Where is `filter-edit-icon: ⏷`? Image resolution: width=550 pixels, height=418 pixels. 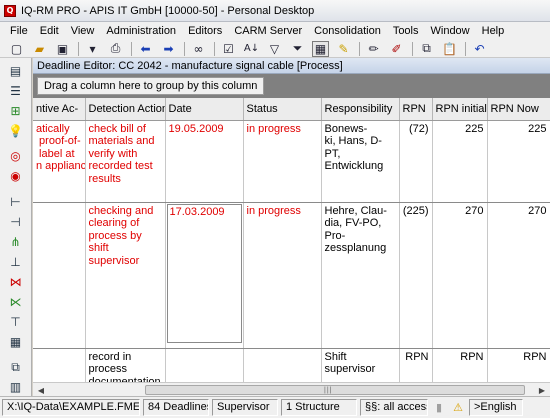 filter-edit-icon: ⏷ is located at coordinates (297, 49).